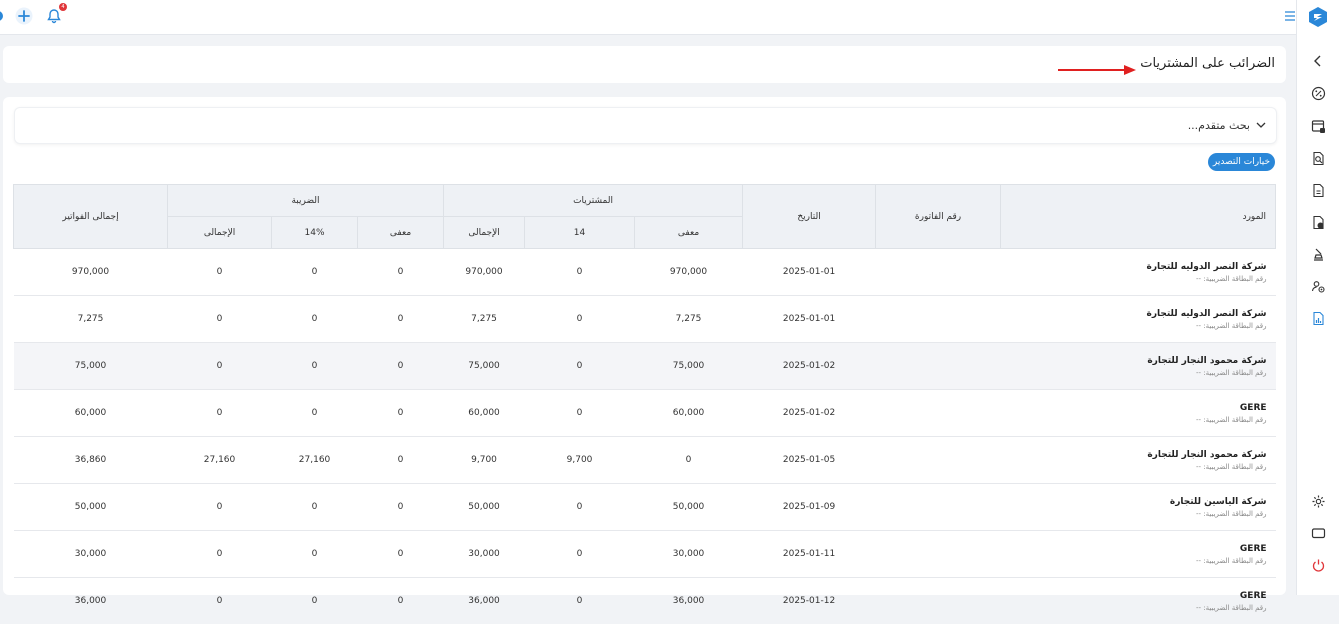 The image size is (1339, 624). Describe the element at coordinates (809, 507) in the screenshot. I see `date-cell: 2025-01-09` at that location.